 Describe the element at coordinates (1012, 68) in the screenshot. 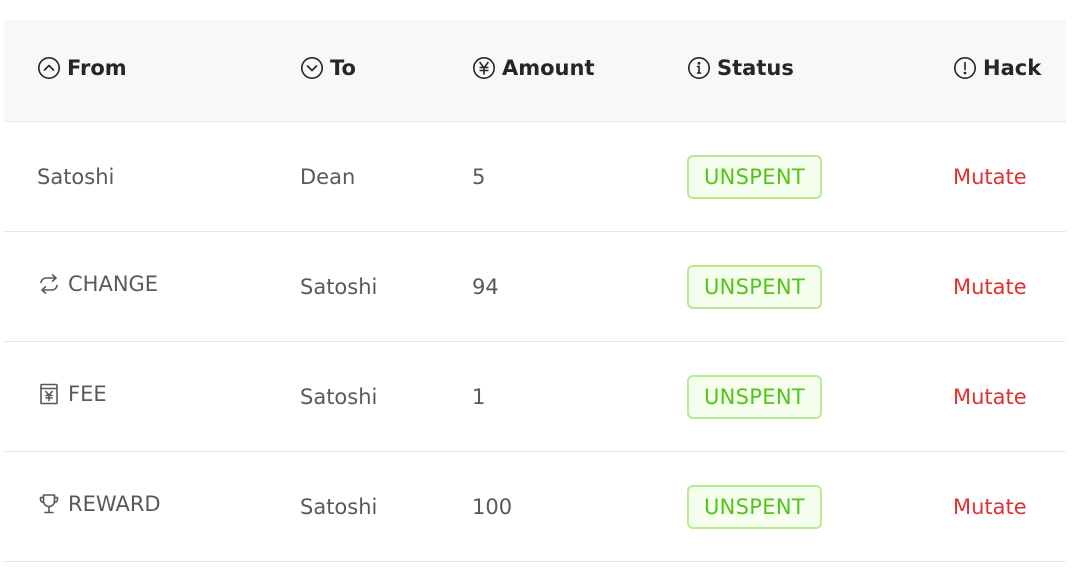

I see `column-label-hack: Hack` at that location.